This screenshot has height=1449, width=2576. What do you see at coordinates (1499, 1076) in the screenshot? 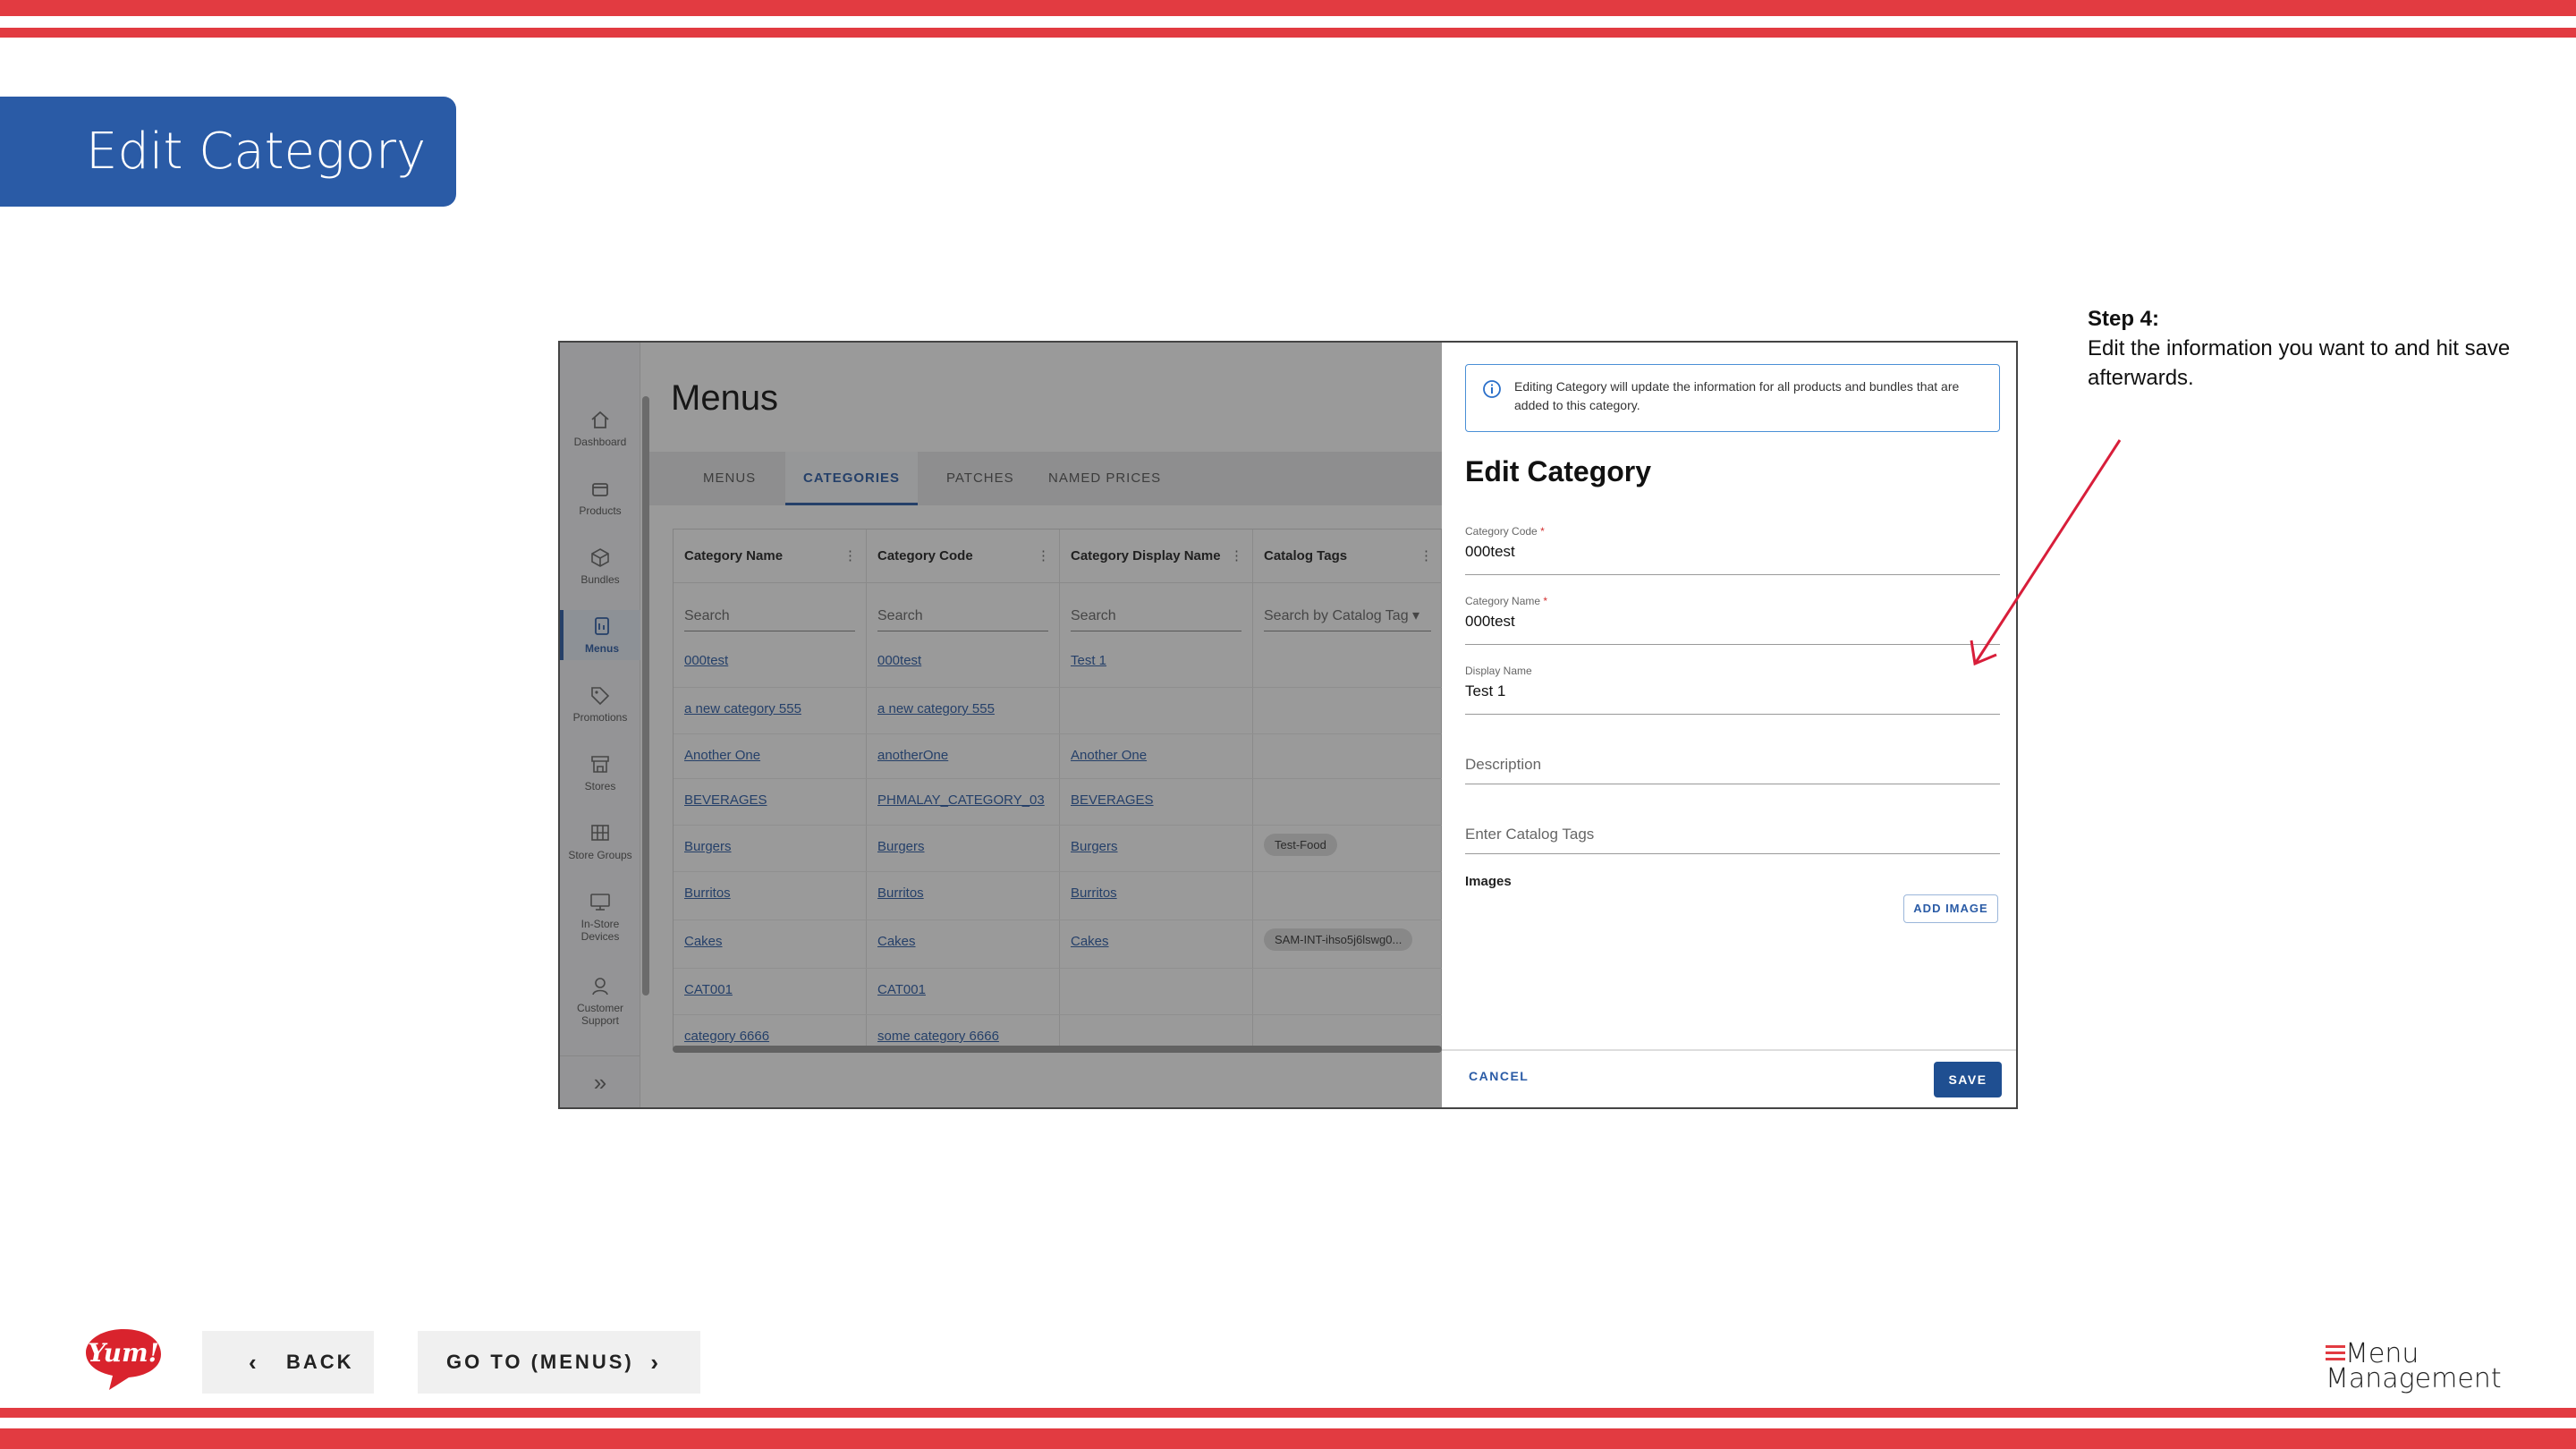
I see `cancel-button: CANCEL` at bounding box center [1499, 1076].